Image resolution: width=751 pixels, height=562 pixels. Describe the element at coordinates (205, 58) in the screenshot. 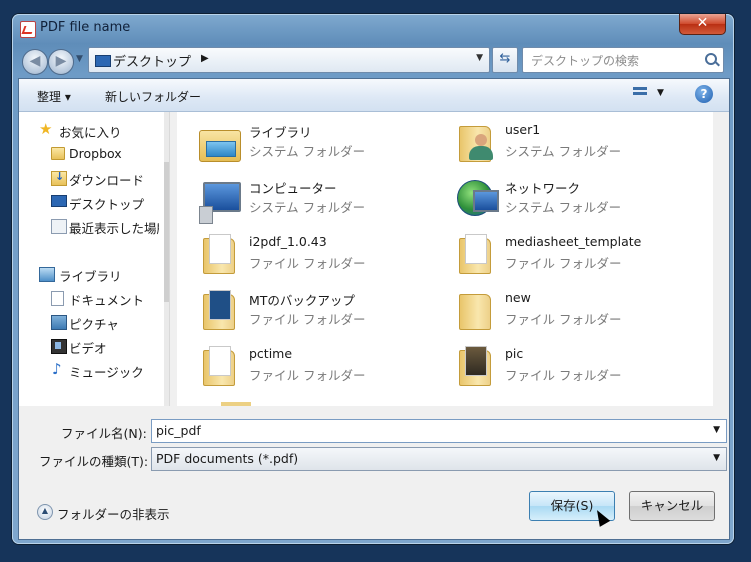

I see `breadcrumb-chevron-icon: ▶` at that location.